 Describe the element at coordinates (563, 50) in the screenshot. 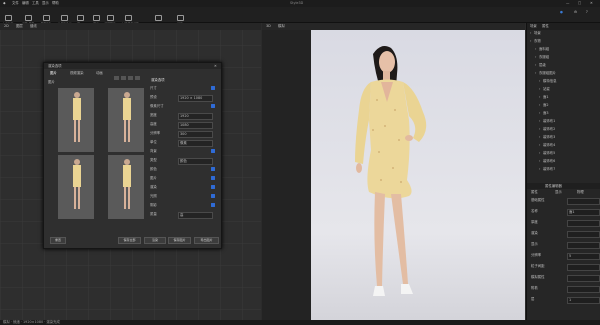

I see `tree-item: › 面料组` at that location.